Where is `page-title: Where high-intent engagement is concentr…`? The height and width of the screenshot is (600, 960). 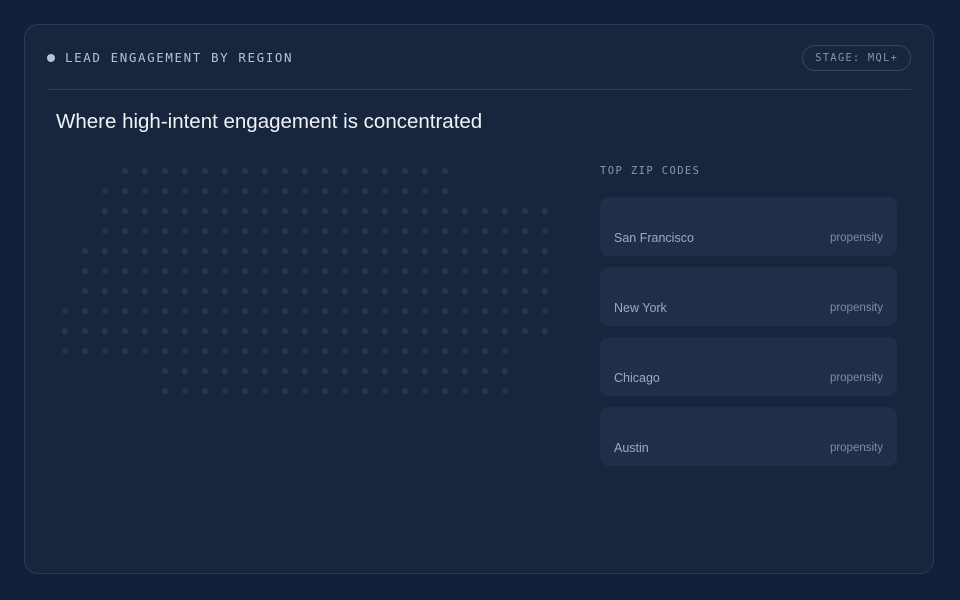 page-title: Where high-intent engagement is concentr… is located at coordinates (269, 121).